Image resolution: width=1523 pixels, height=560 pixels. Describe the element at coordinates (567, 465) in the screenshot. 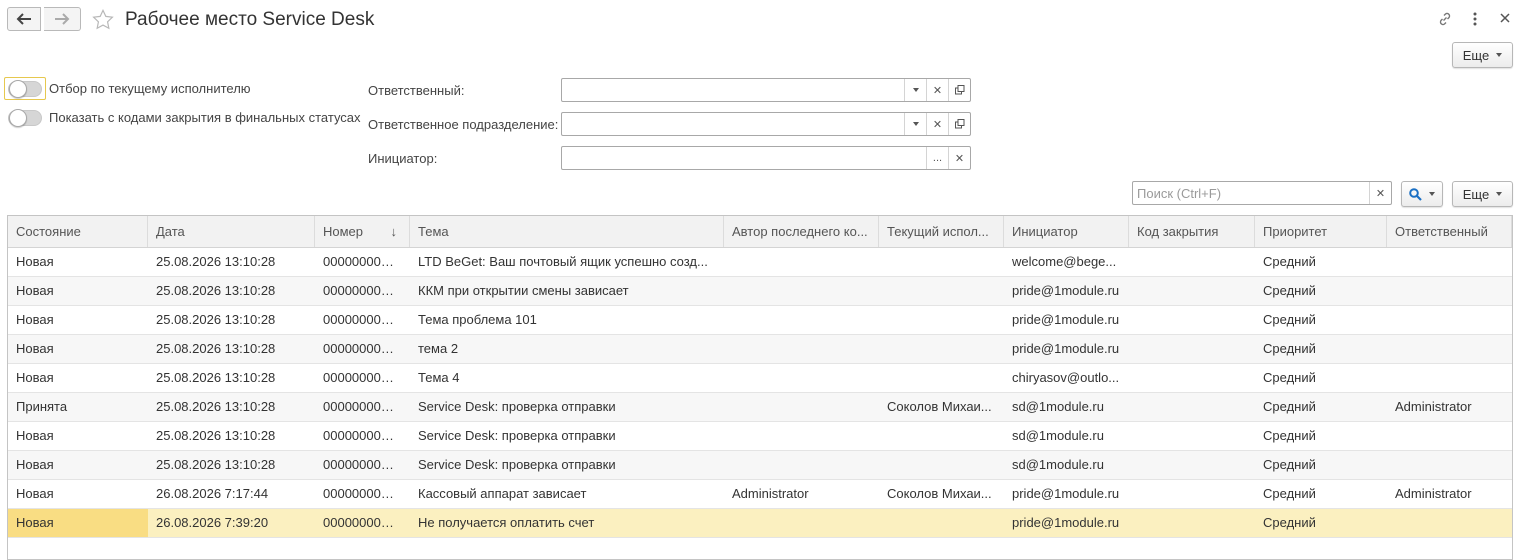

I see `table-cell: Service Desk: проверка отправки` at that location.